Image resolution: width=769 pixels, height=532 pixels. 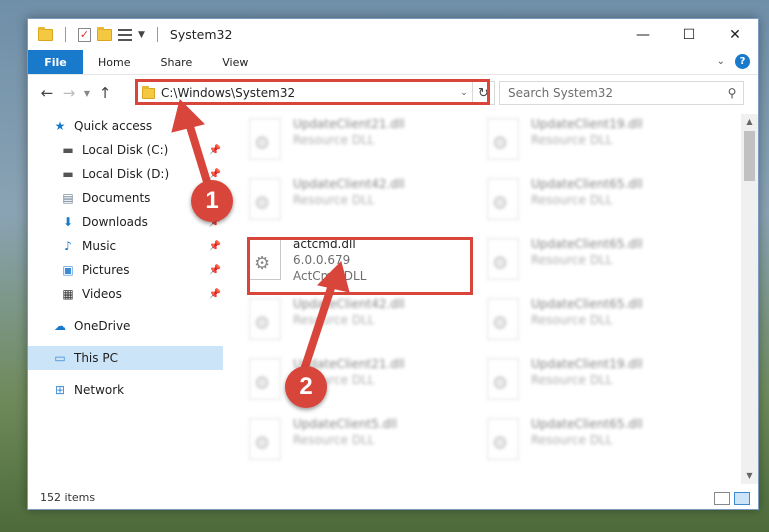 What do you see at coordinates (464, 93) in the screenshot?
I see `address-dropdown-icon: ⌄` at bounding box center [464, 93].